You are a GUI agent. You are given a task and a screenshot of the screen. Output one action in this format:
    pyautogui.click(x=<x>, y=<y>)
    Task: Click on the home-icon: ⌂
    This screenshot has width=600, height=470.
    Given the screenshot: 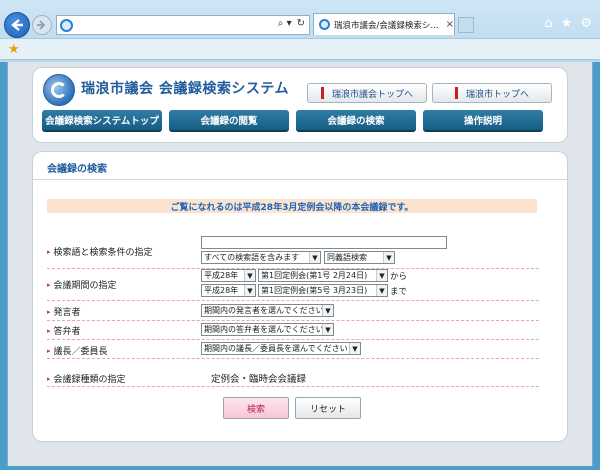 What is the action you would take?
    pyautogui.click(x=548, y=23)
    